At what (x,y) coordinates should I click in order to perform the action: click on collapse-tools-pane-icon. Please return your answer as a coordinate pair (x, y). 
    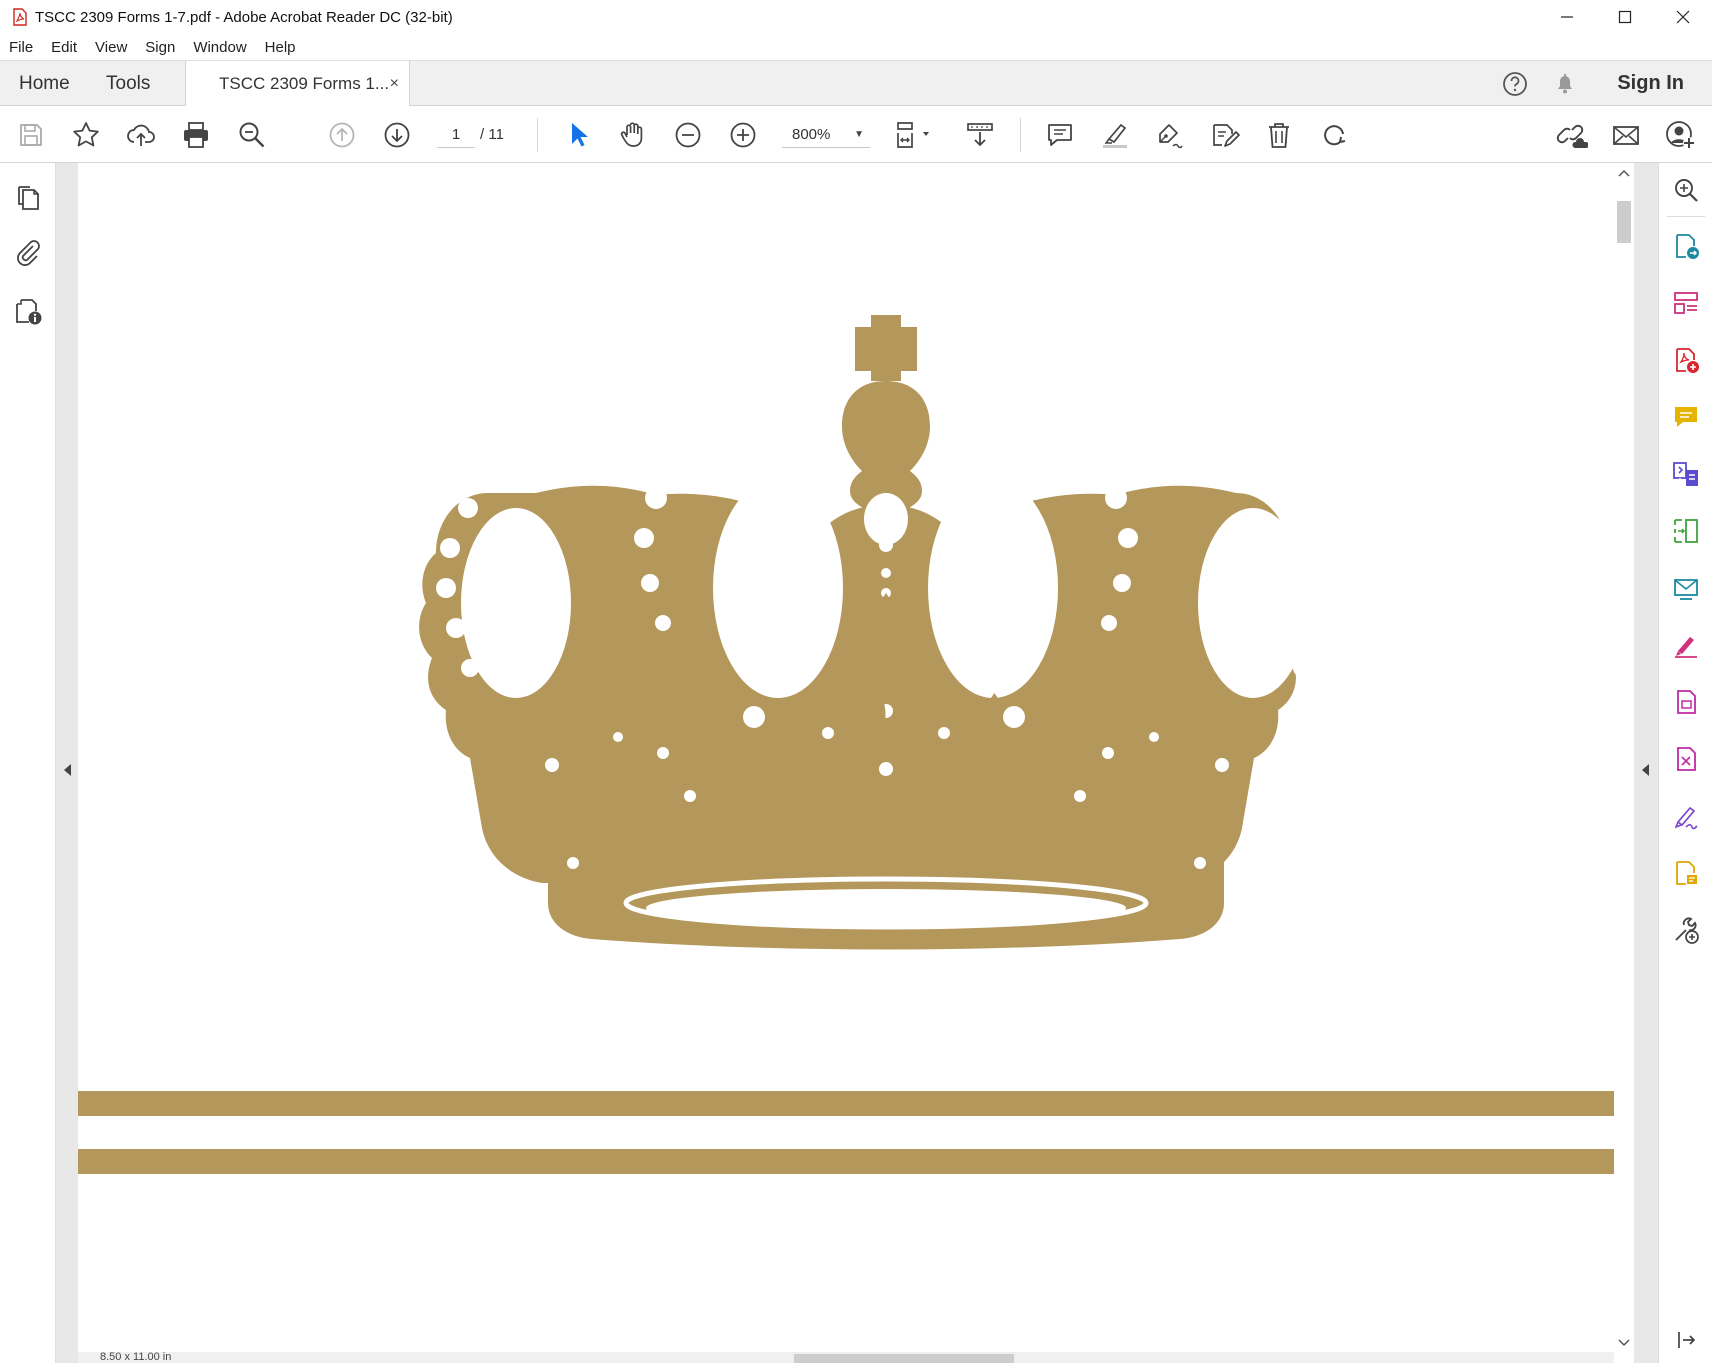
    Looking at the image, I should click on (1686, 1340).